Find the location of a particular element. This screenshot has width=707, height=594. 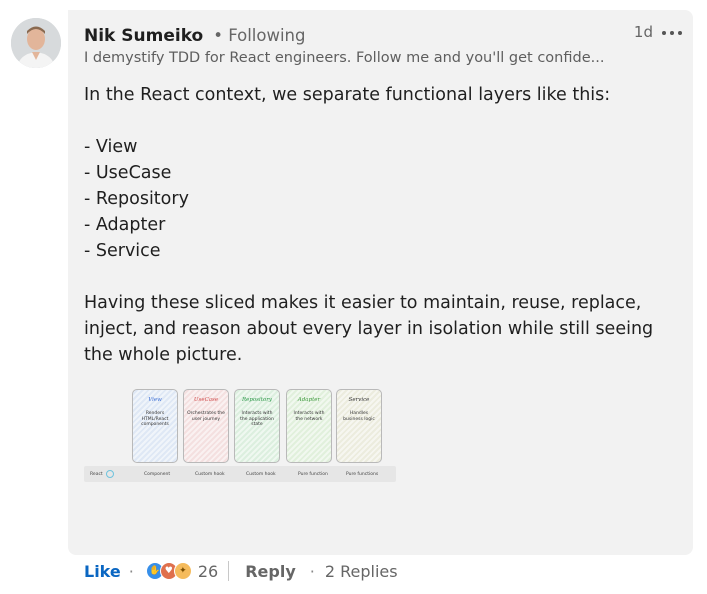

insightful-reaction-icon: ✦ is located at coordinates (182, 571).